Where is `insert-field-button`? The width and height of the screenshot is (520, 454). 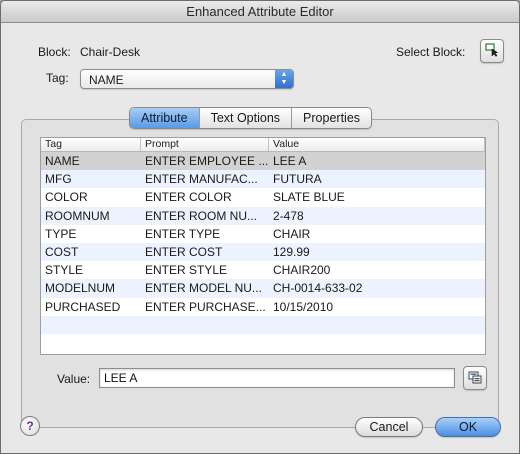 insert-field-button is located at coordinates (475, 378).